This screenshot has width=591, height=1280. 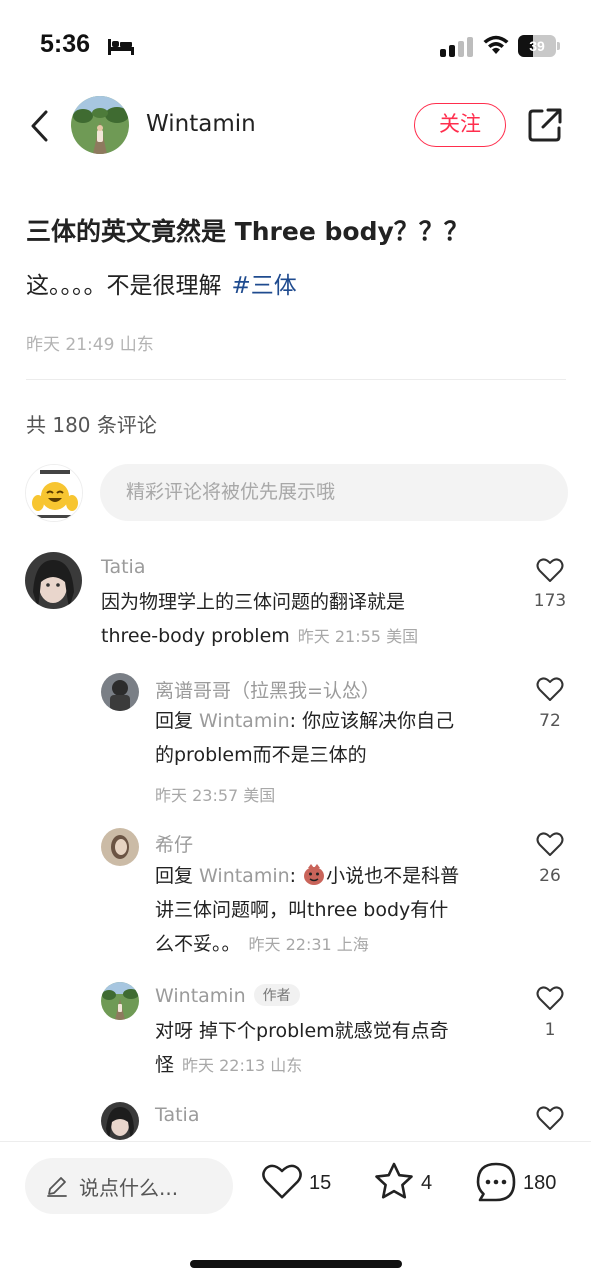 What do you see at coordinates (545, 125) in the screenshot?
I see `share-icon` at bounding box center [545, 125].